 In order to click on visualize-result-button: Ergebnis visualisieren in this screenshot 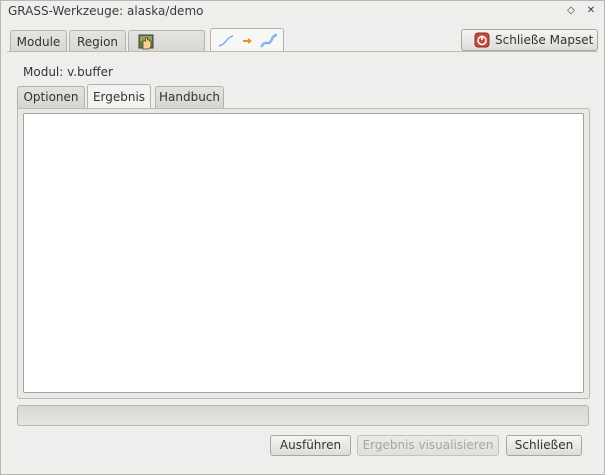, I will do `click(428, 445)`.